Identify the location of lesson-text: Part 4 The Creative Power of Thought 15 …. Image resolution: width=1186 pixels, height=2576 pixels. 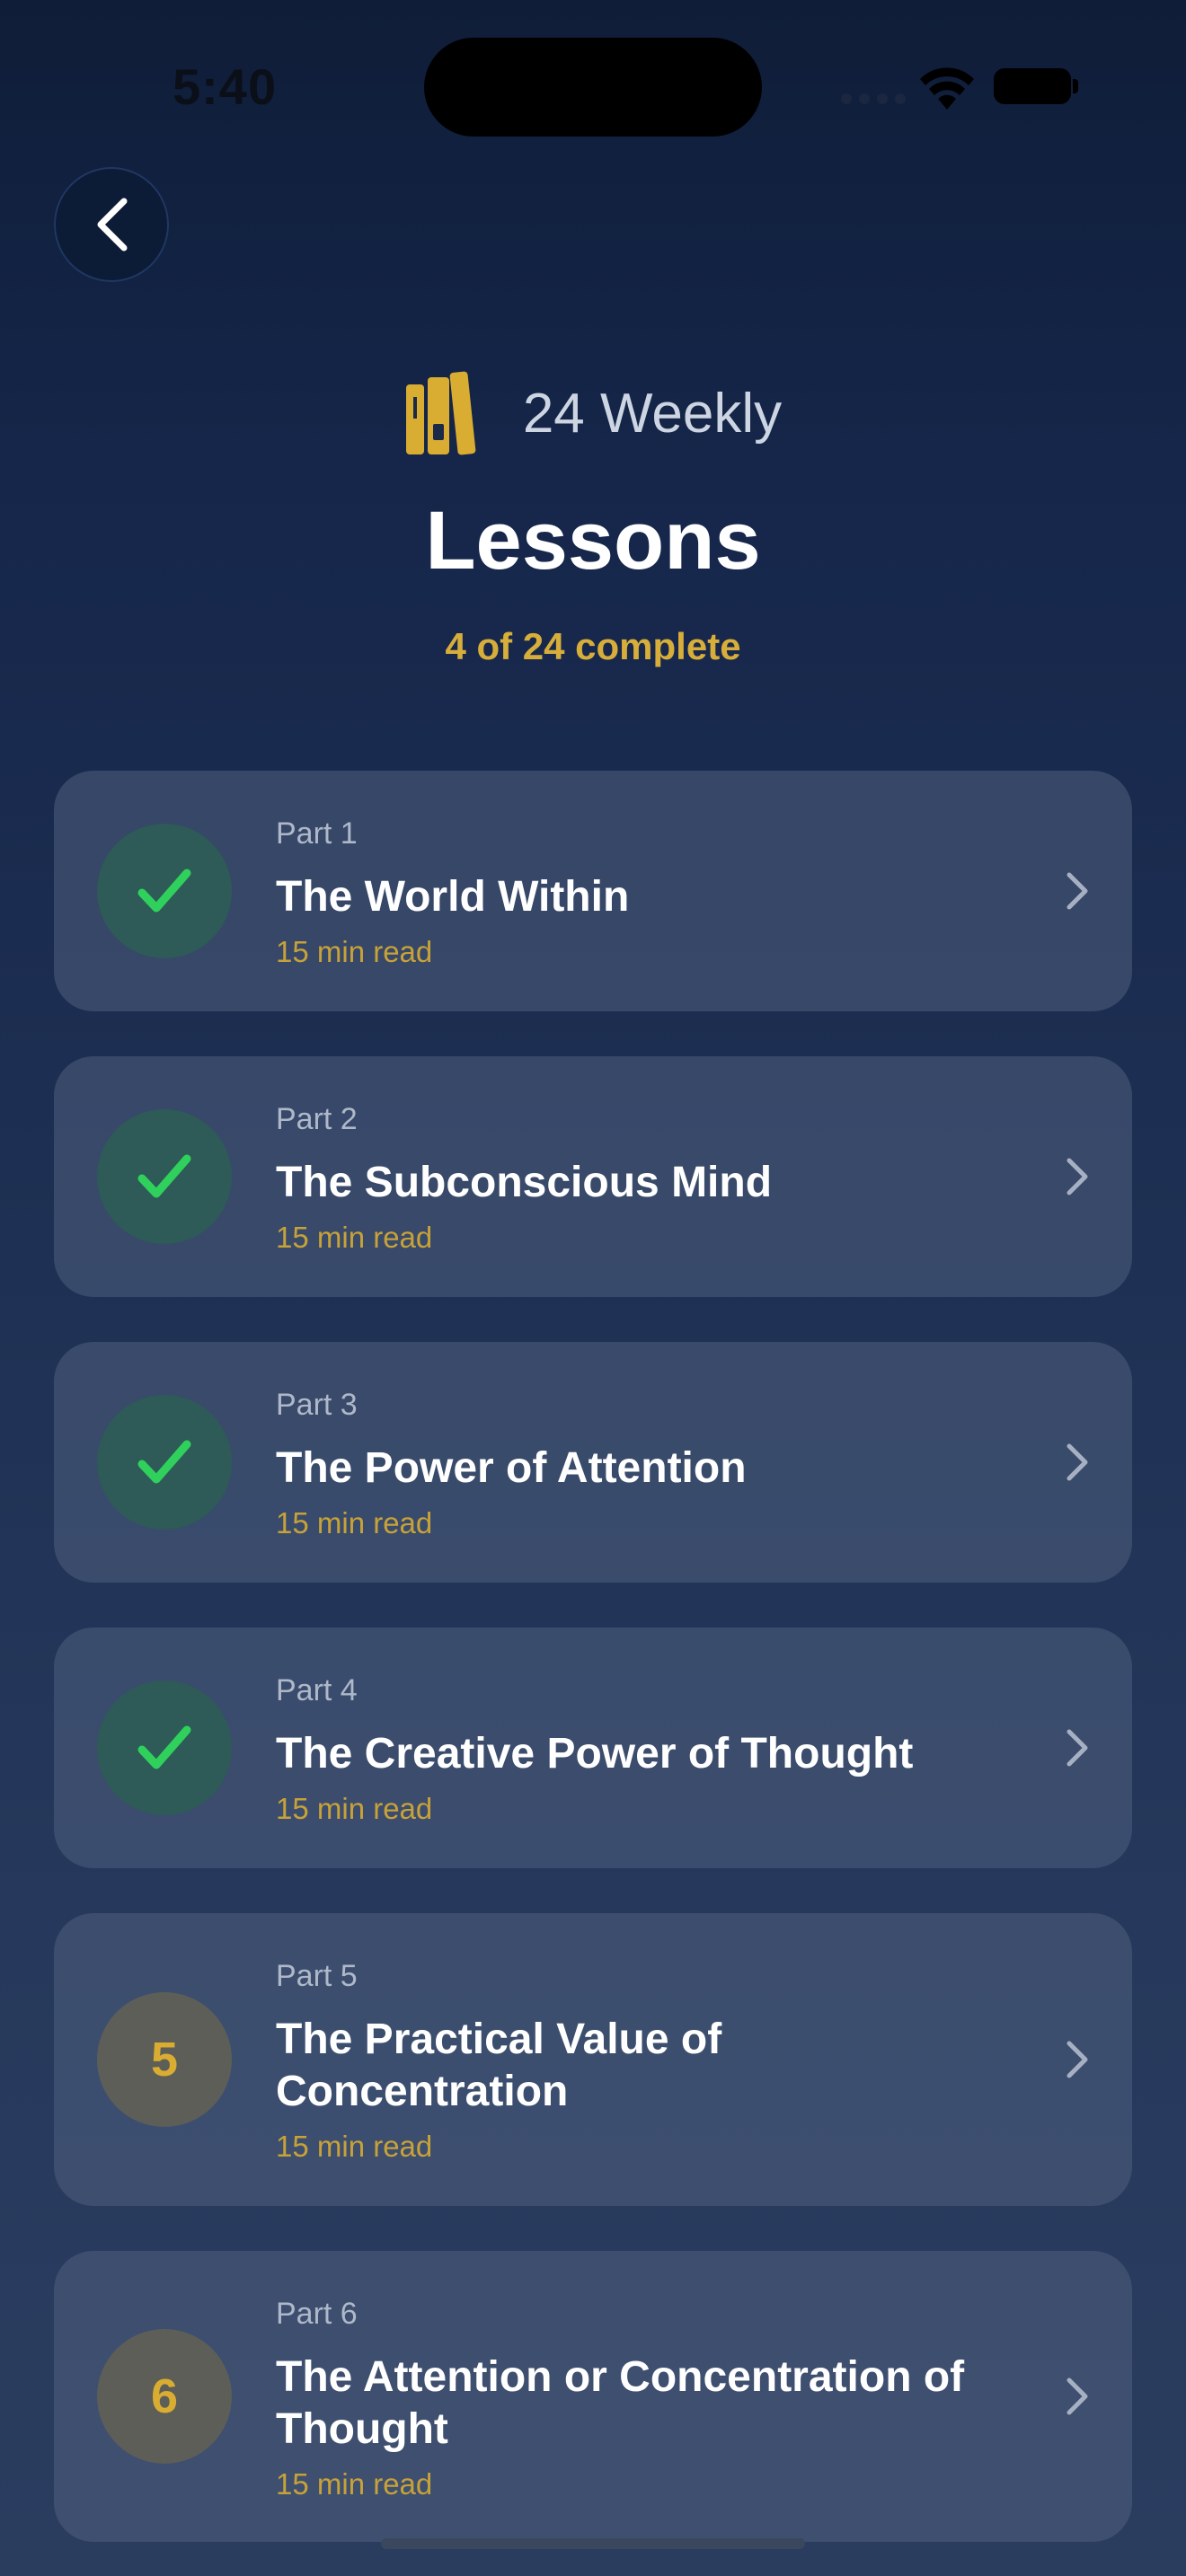
(644, 1749).